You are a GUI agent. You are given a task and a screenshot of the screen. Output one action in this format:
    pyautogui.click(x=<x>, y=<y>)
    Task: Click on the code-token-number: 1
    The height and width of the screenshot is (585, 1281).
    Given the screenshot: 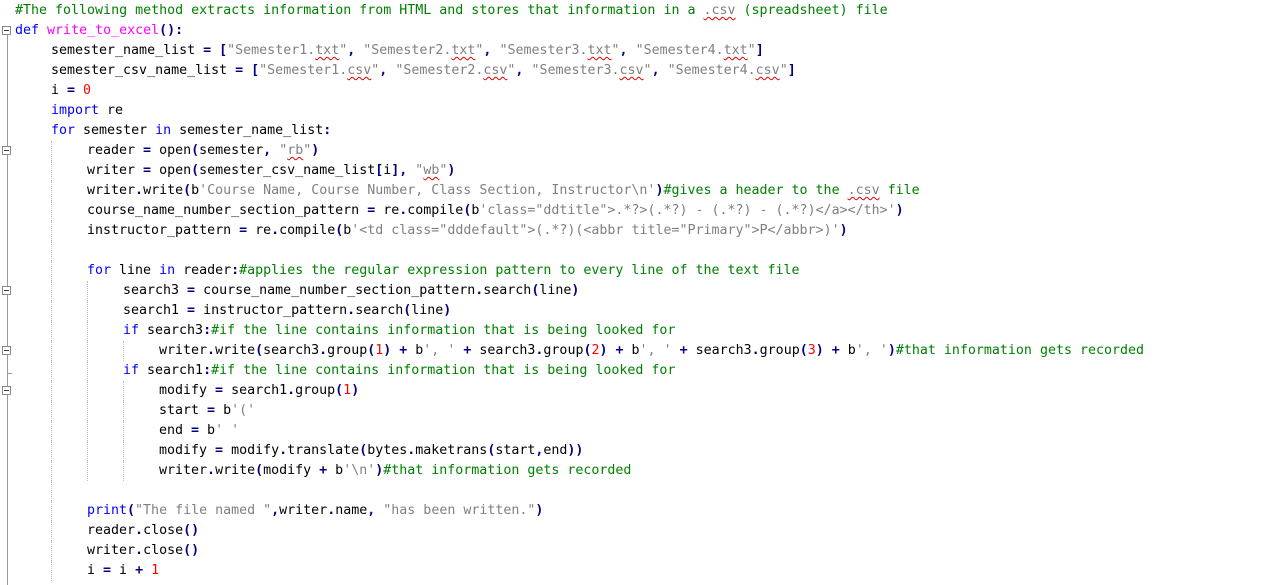 What is the action you would take?
    pyautogui.click(x=155, y=570)
    